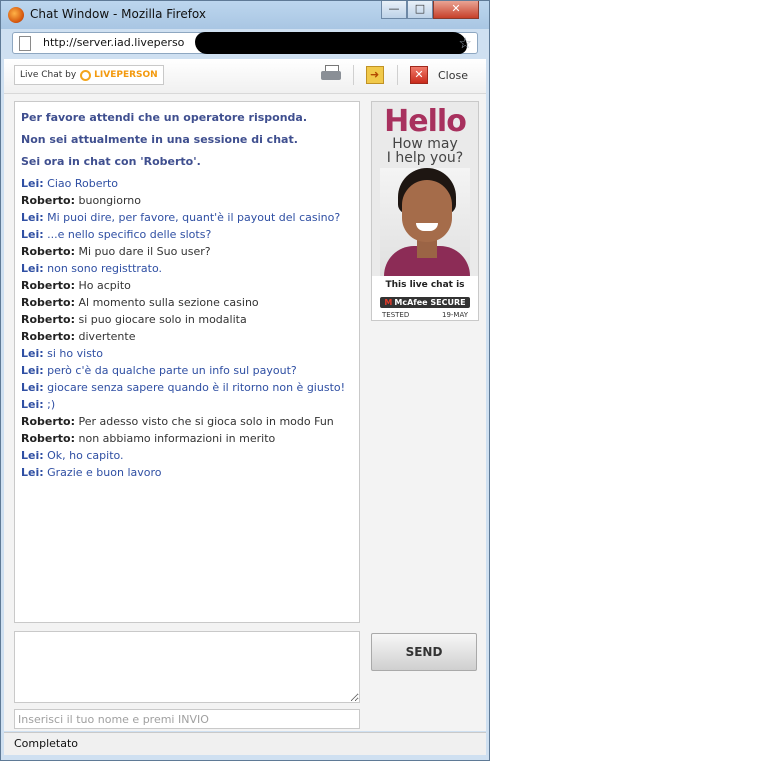 Image resolution: width=768 pixels, height=761 pixels. I want to click on maximize-button: □, so click(420, 10).